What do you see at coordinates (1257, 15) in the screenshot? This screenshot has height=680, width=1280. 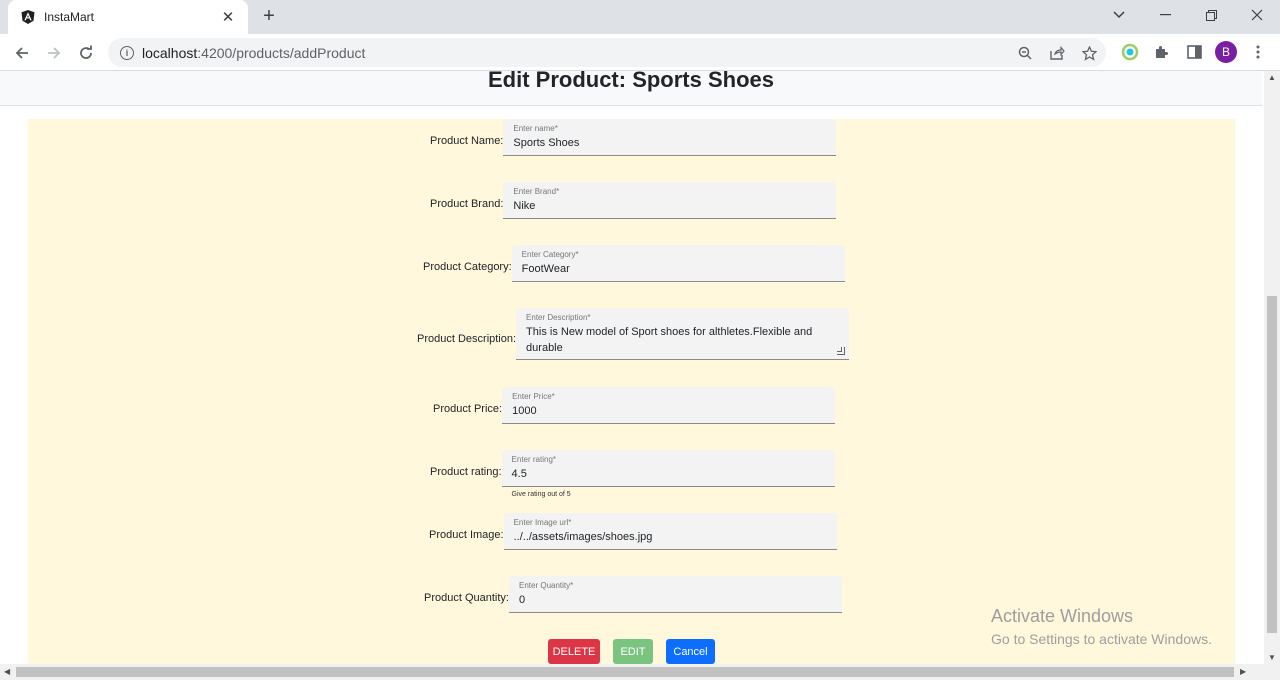 I see `close-window-icon` at bounding box center [1257, 15].